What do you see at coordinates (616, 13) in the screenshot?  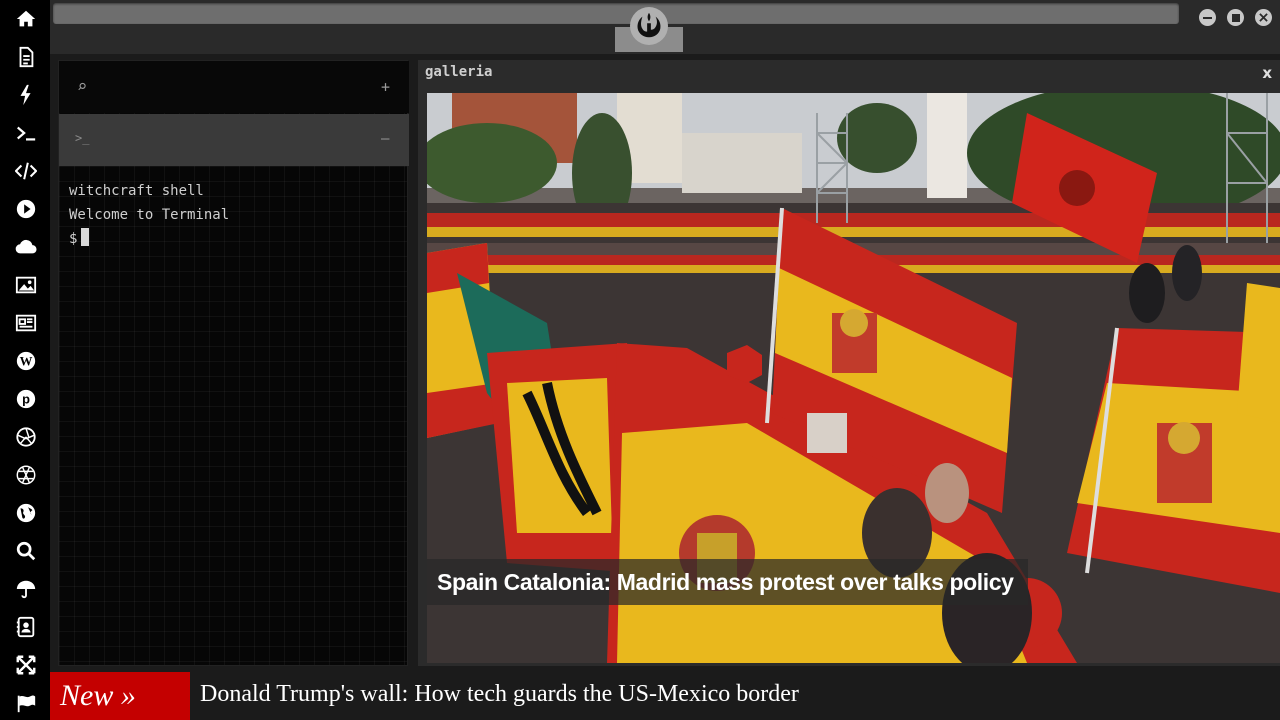 I see `address-bar` at bounding box center [616, 13].